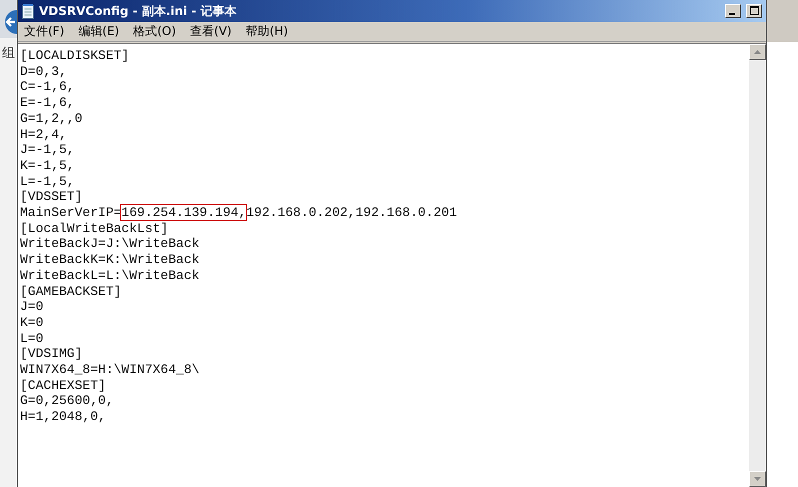 This screenshot has height=487, width=798. What do you see at coordinates (351, 212) in the screenshot?
I see `config-text: 192.168.0.202,192.168.0.201` at bounding box center [351, 212].